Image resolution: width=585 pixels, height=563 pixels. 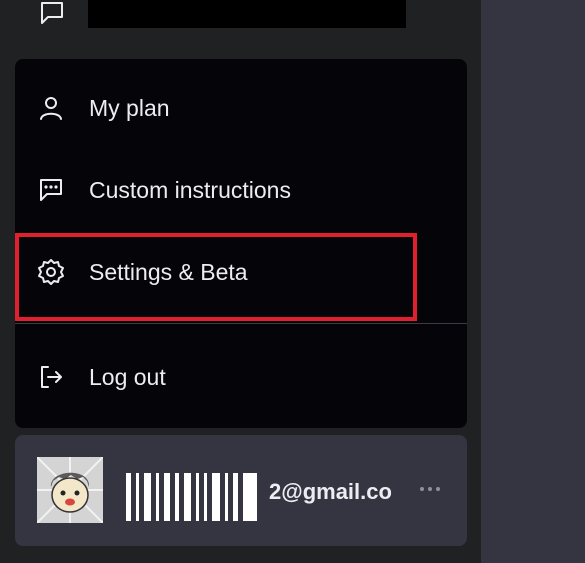 What do you see at coordinates (168, 271) in the screenshot?
I see `menu-item-label: Settings & Beta` at bounding box center [168, 271].